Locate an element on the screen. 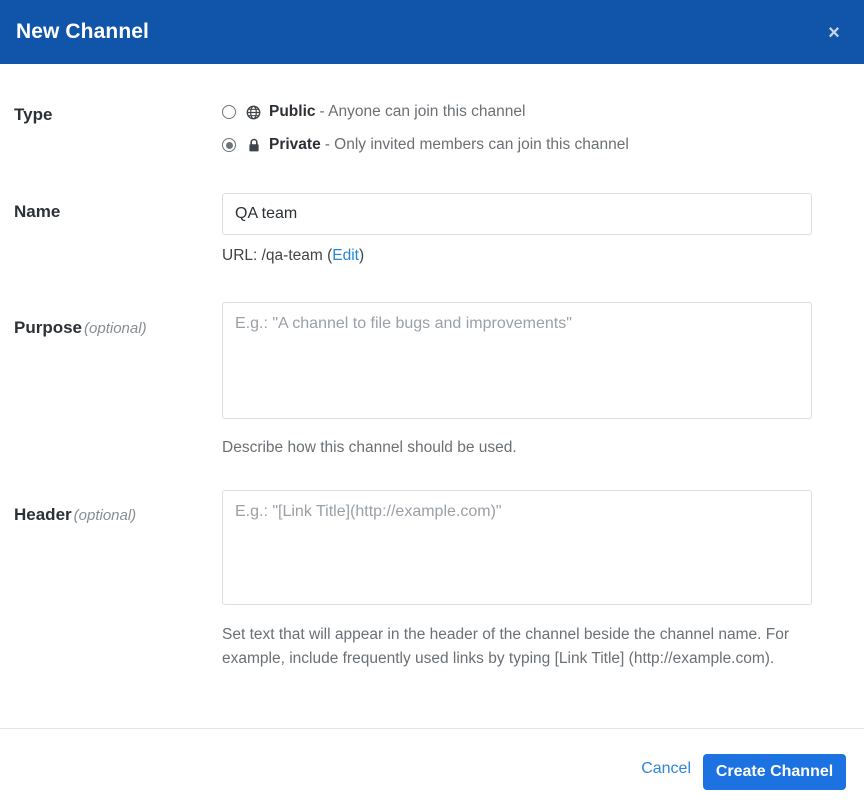 The height and width of the screenshot is (811, 864). radio-mark-private is located at coordinates (229, 145).